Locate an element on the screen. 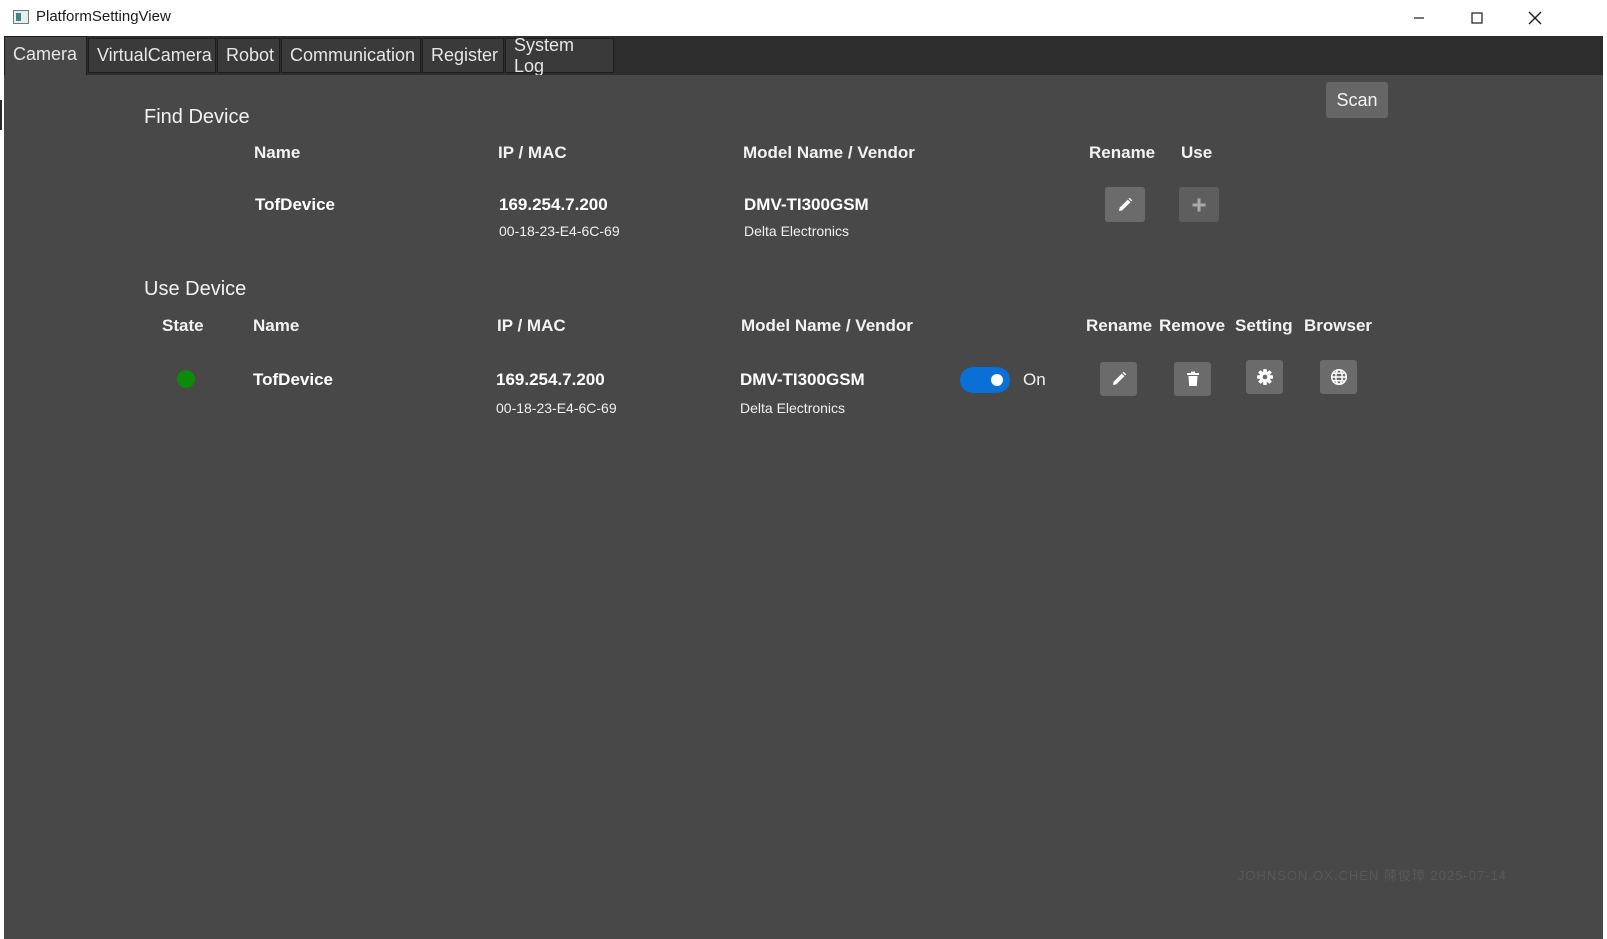 This screenshot has height=939, width=1607. watermark: JOHNSON.OX.CHEN 陳俊璋 2025-07-14 is located at coordinates (1372, 875).